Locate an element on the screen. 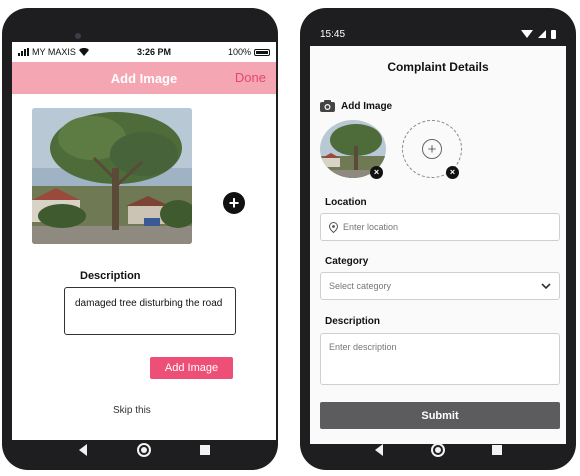  category-select: Select category is located at coordinates (440, 286).